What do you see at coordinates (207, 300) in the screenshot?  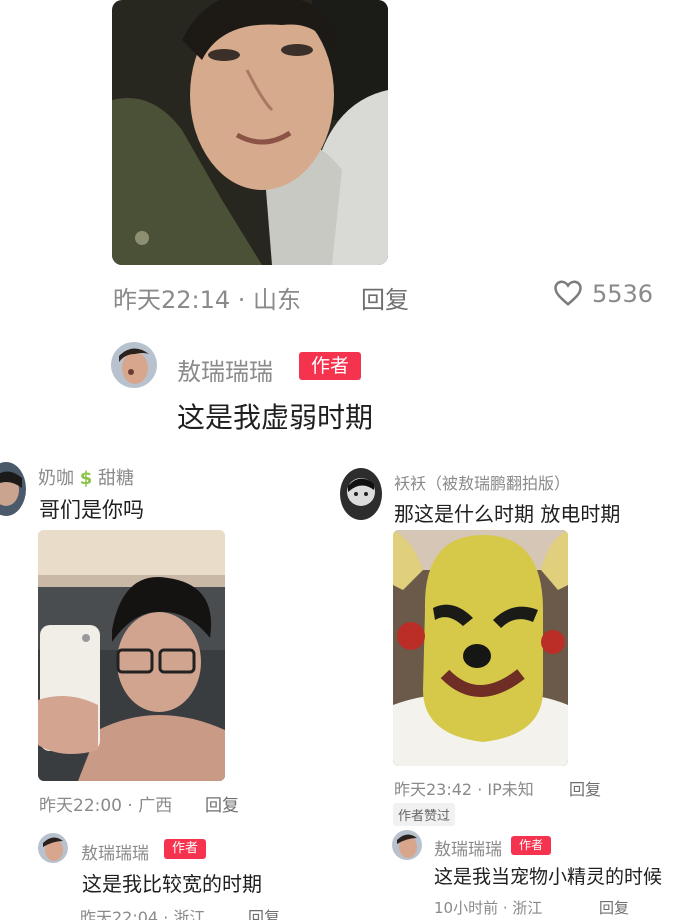 I see `comment-meta: 昨天22:14 · 山东` at bounding box center [207, 300].